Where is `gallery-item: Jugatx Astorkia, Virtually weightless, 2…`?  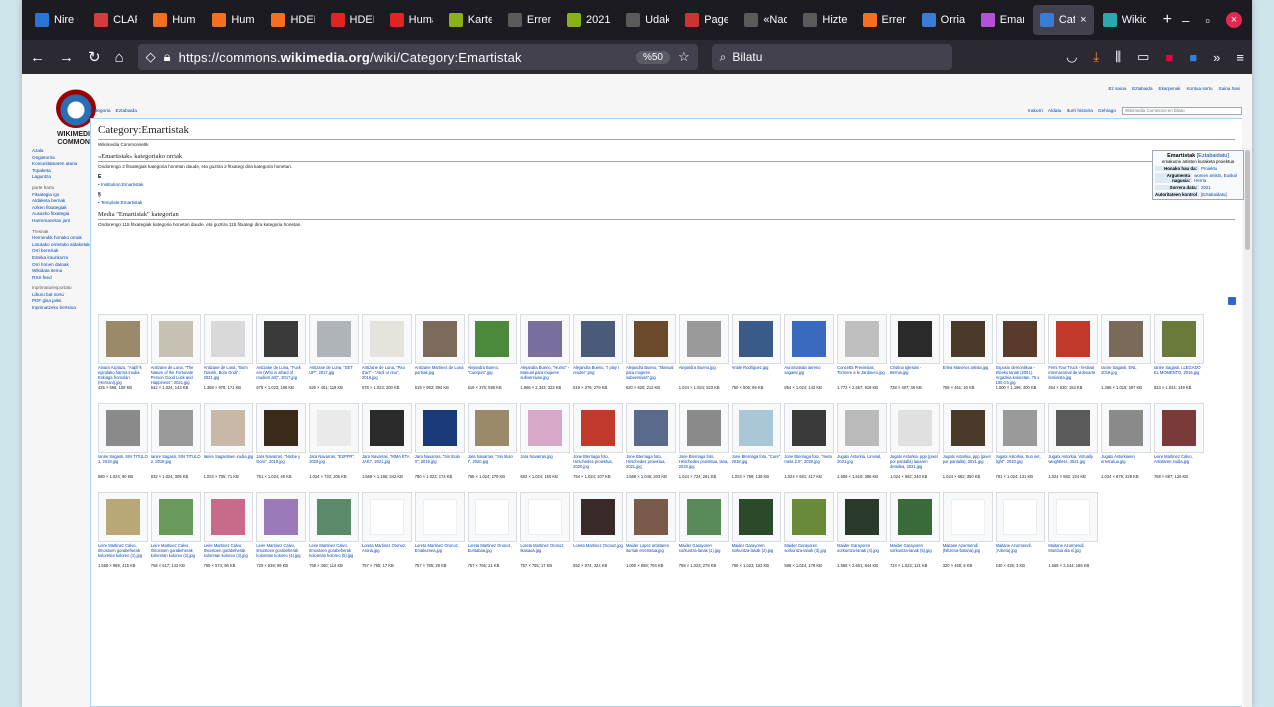
gallery-item: Jugatx Astorkia, Virtually weightless, 2… is located at coordinates (1073, 446).